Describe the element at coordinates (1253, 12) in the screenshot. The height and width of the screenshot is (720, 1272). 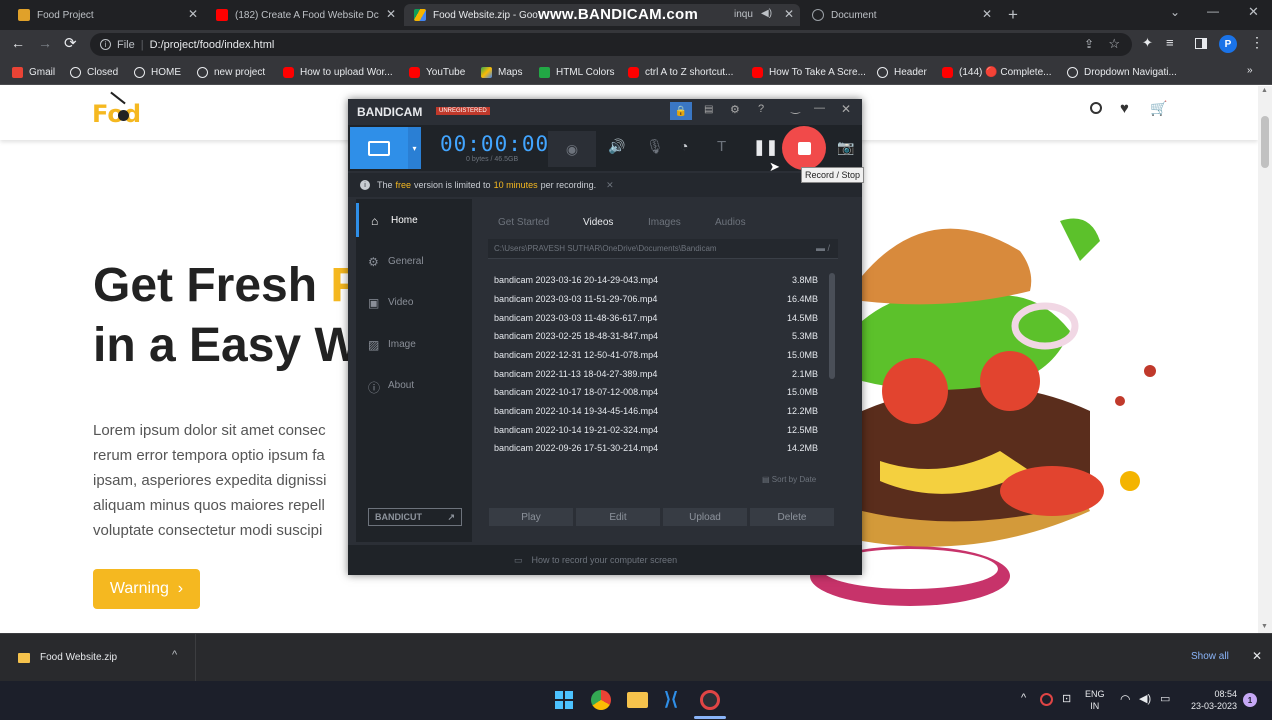
I see `close-window-icon: ✕` at that location.